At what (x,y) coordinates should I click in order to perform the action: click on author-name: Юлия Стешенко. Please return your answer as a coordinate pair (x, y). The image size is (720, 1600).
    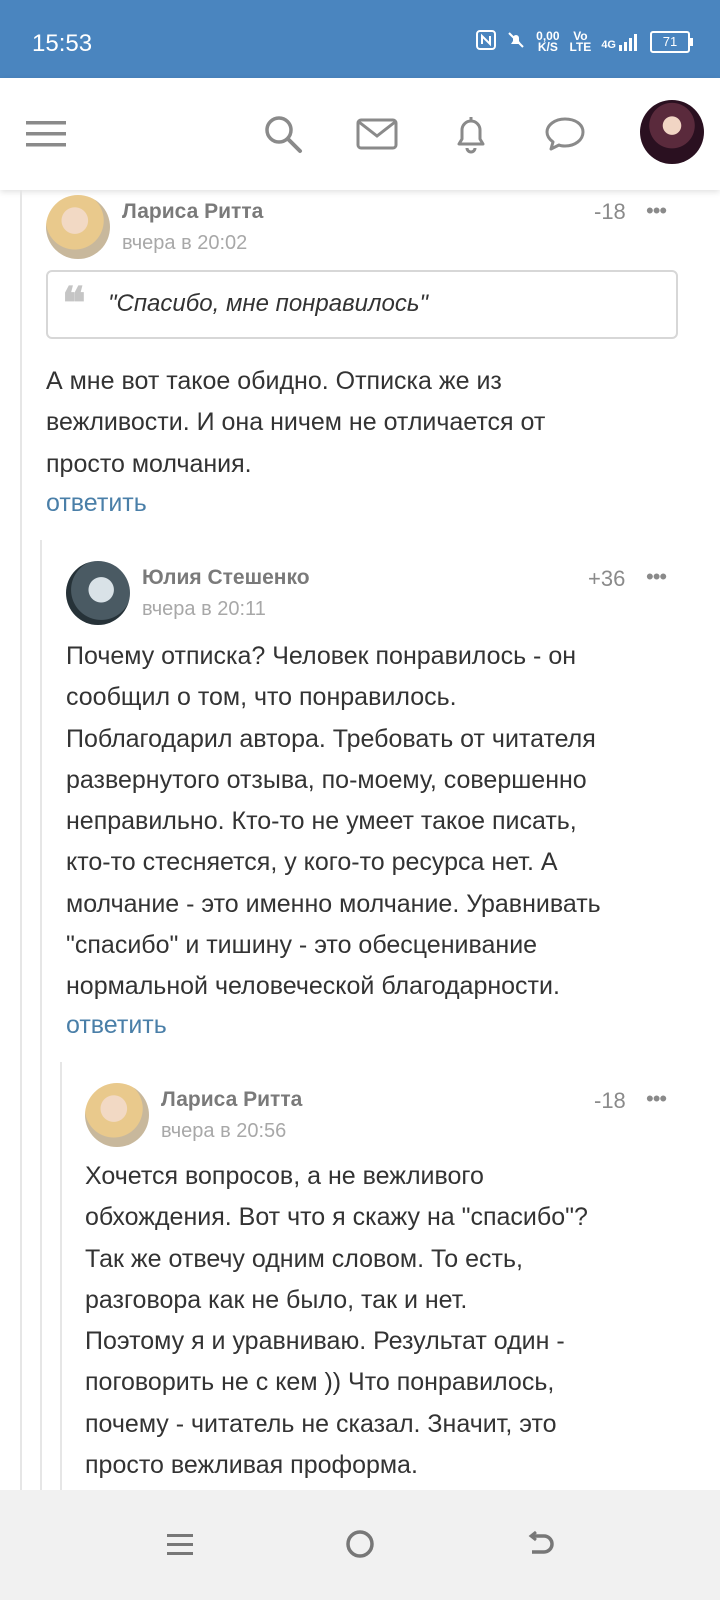
    Looking at the image, I should click on (226, 578).